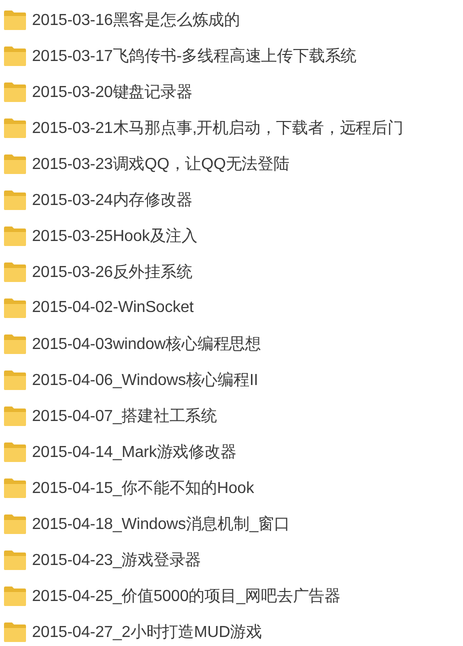 This screenshot has width=463, height=646. What do you see at coordinates (186, 596) in the screenshot?
I see `folder-name: 2015-04-25_价值5000的项目_网吧去广告器` at bounding box center [186, 596].